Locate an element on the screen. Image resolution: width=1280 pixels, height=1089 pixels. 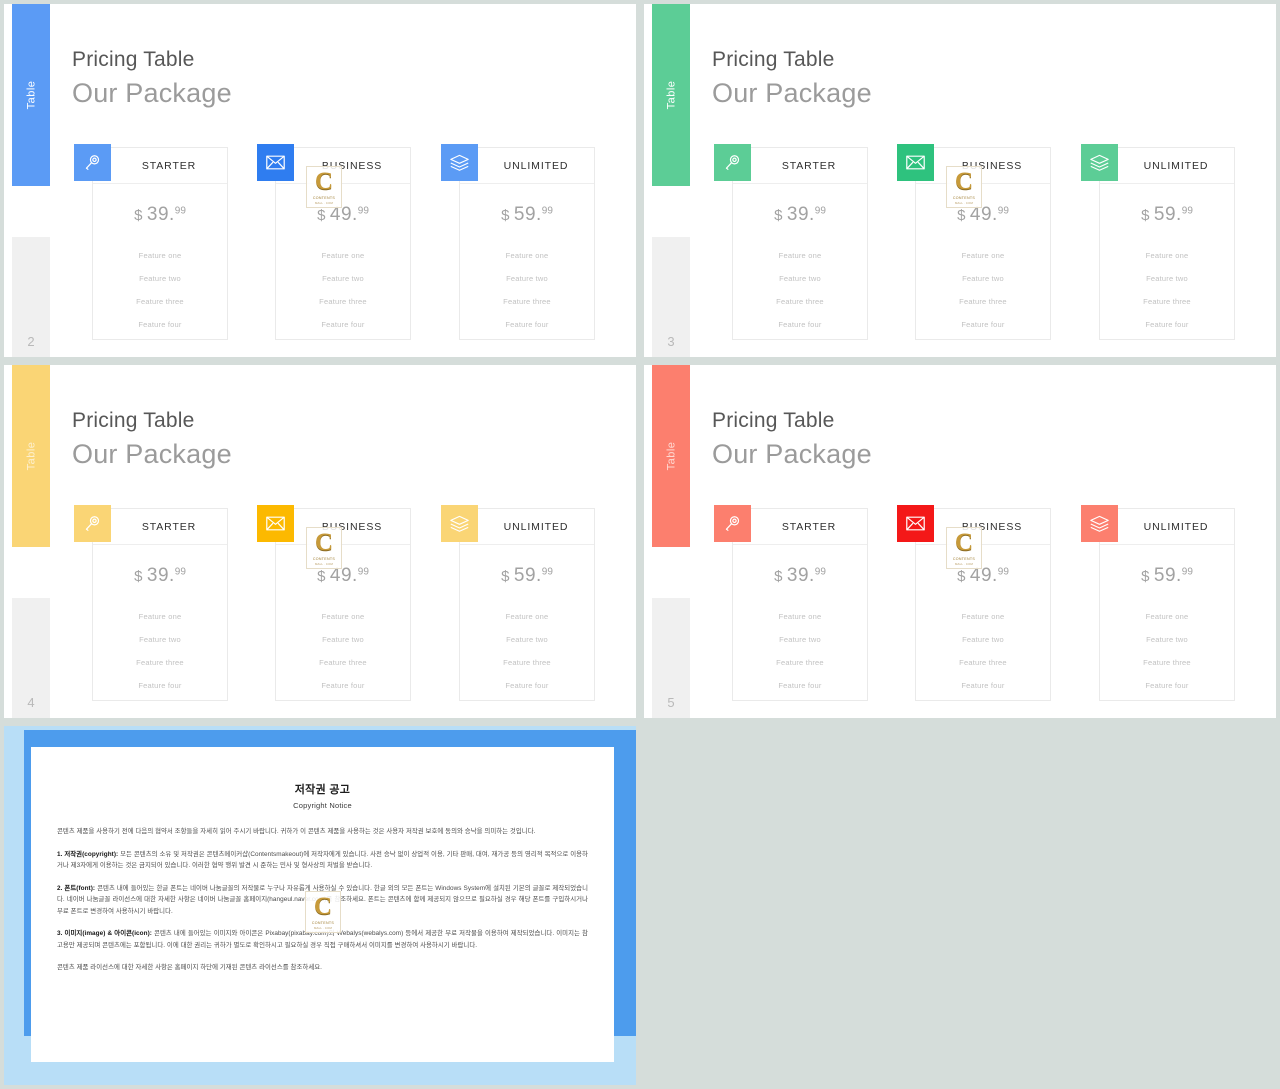
slide-number-block: 3 is located at coordinates (671, 297).